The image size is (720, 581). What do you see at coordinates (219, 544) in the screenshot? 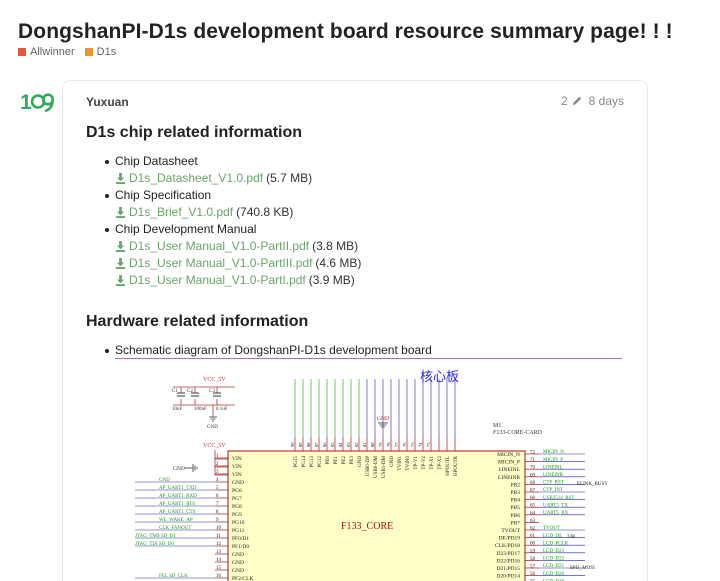
I see `pin-number: 12` at bounding box center [219, 544].